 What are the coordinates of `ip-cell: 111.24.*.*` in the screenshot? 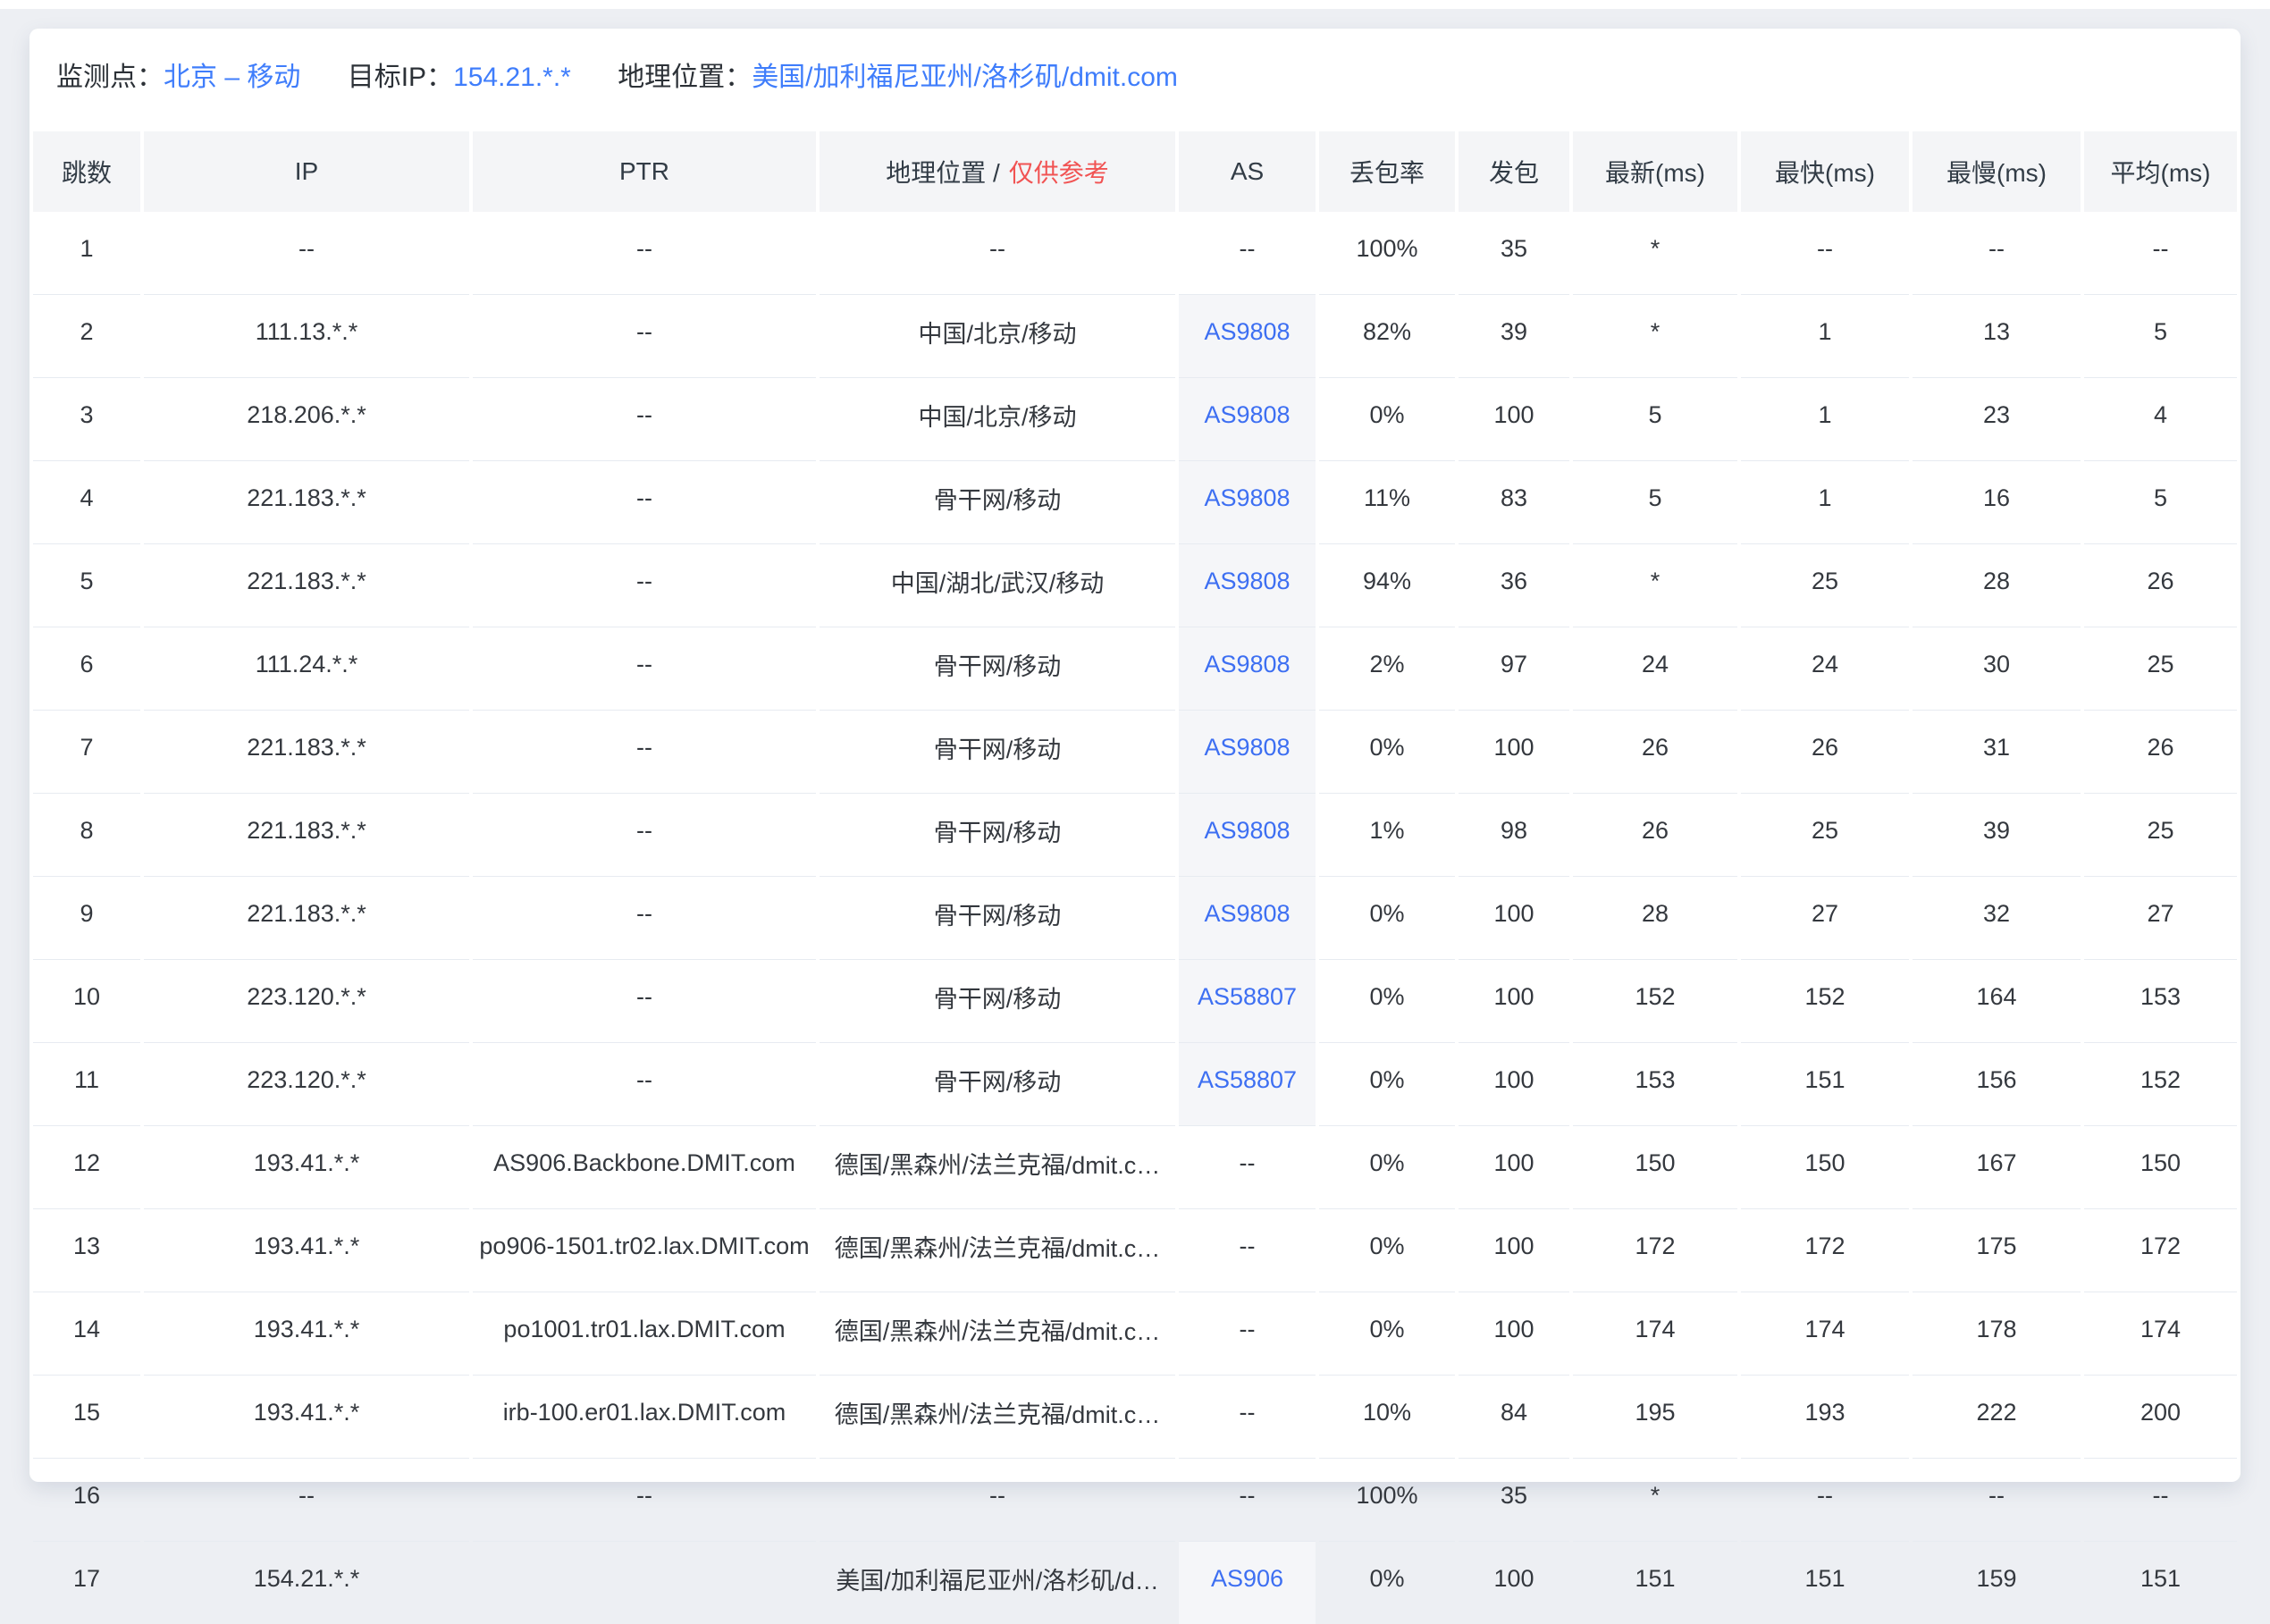 It's located at (306, 669).